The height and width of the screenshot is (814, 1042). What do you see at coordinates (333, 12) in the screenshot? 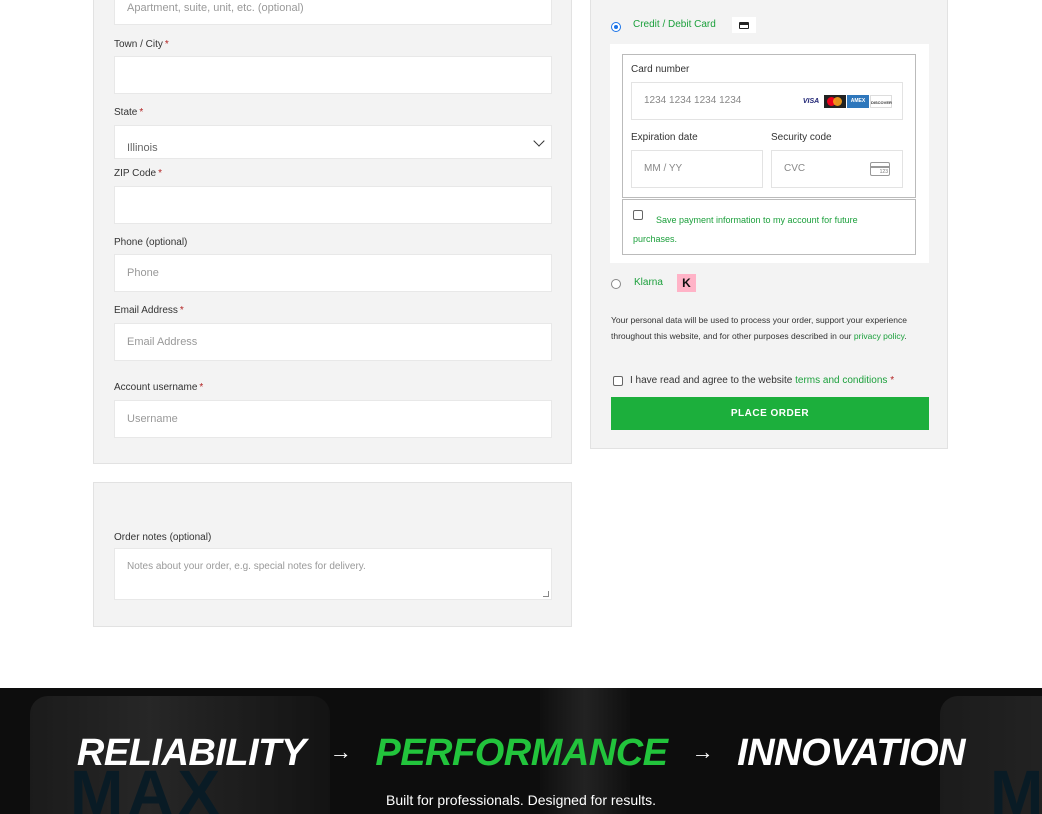
I see `address2-input: Apartment, suite, unit, etc. (optional)` at bounding box center [333, 12].